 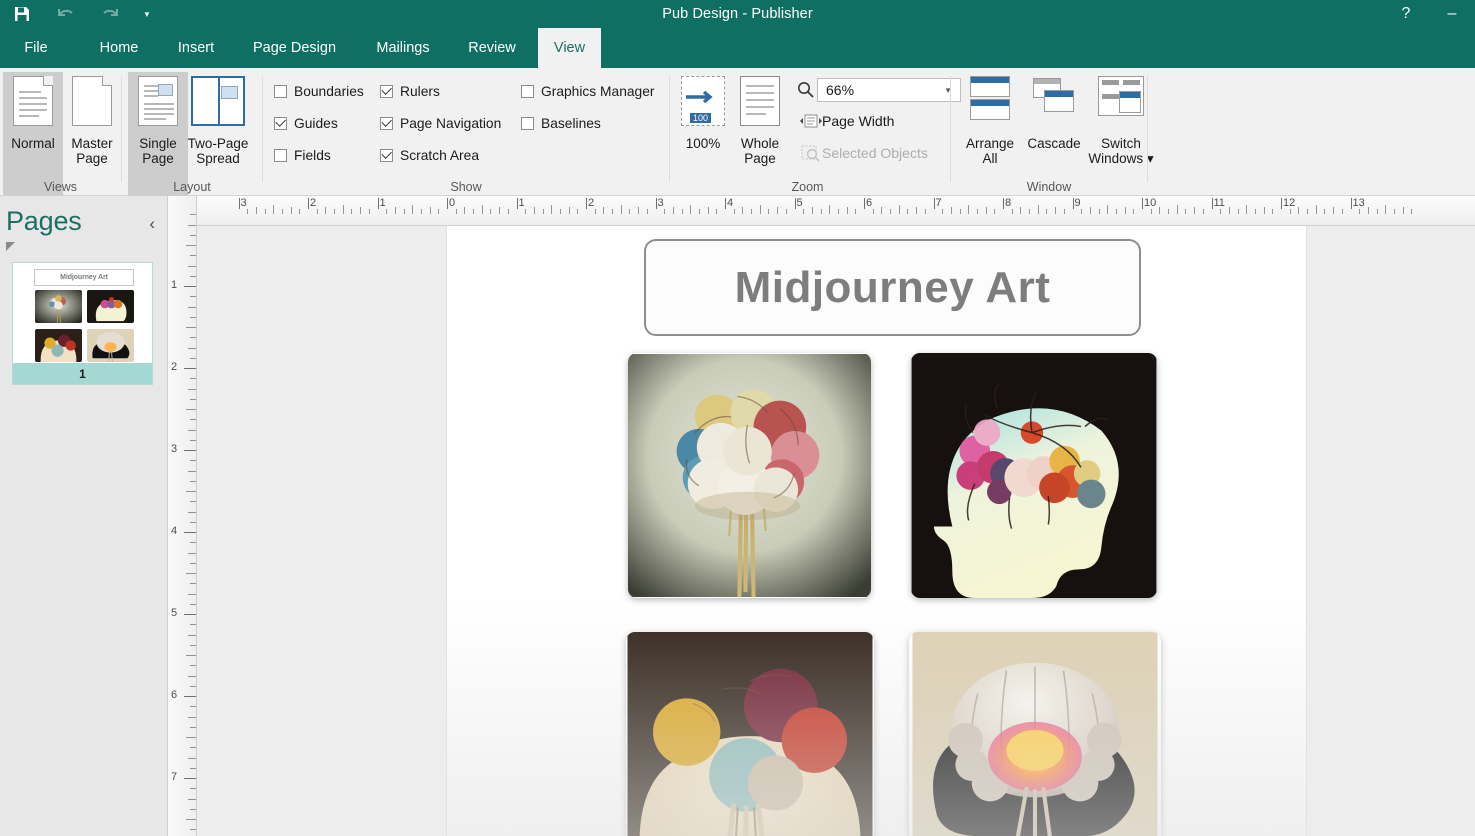 I want to click on tab-mailings: Mailings, so click(x=403, y=48).